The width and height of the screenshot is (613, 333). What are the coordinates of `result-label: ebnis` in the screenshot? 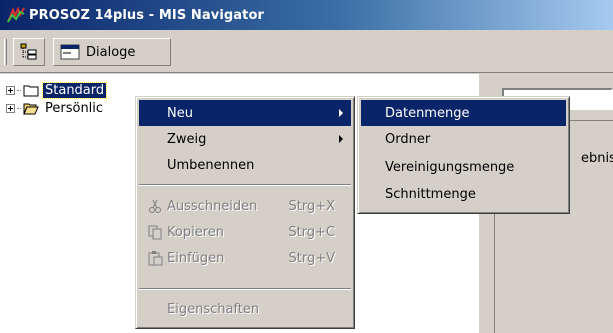 It's located at (597, 158).